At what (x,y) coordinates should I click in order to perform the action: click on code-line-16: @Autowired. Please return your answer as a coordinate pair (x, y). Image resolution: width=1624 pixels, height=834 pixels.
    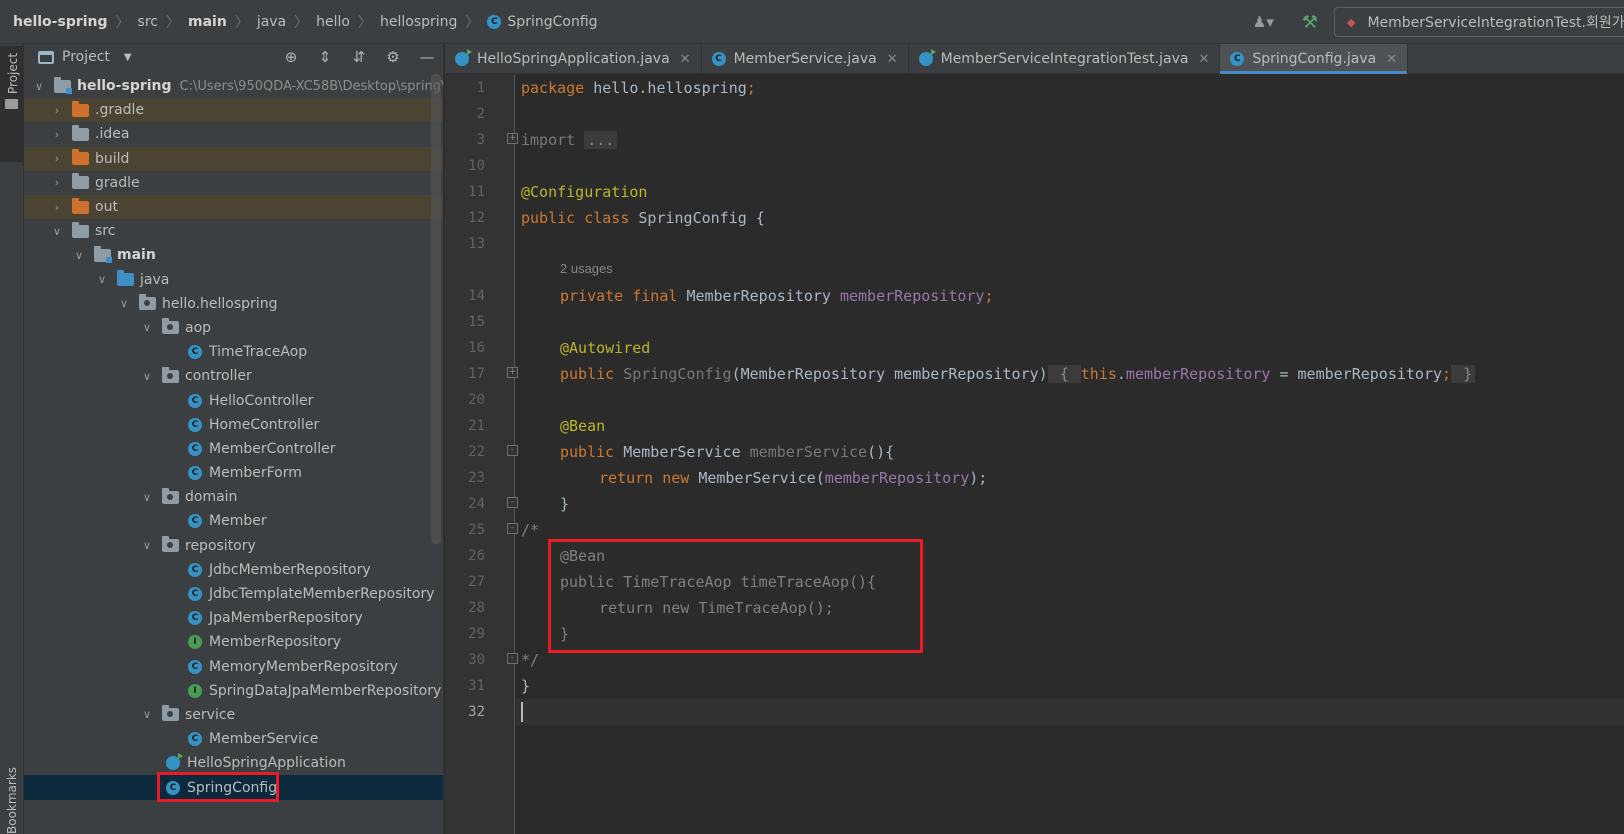
    Looking at the image, I should click on (605, 348).